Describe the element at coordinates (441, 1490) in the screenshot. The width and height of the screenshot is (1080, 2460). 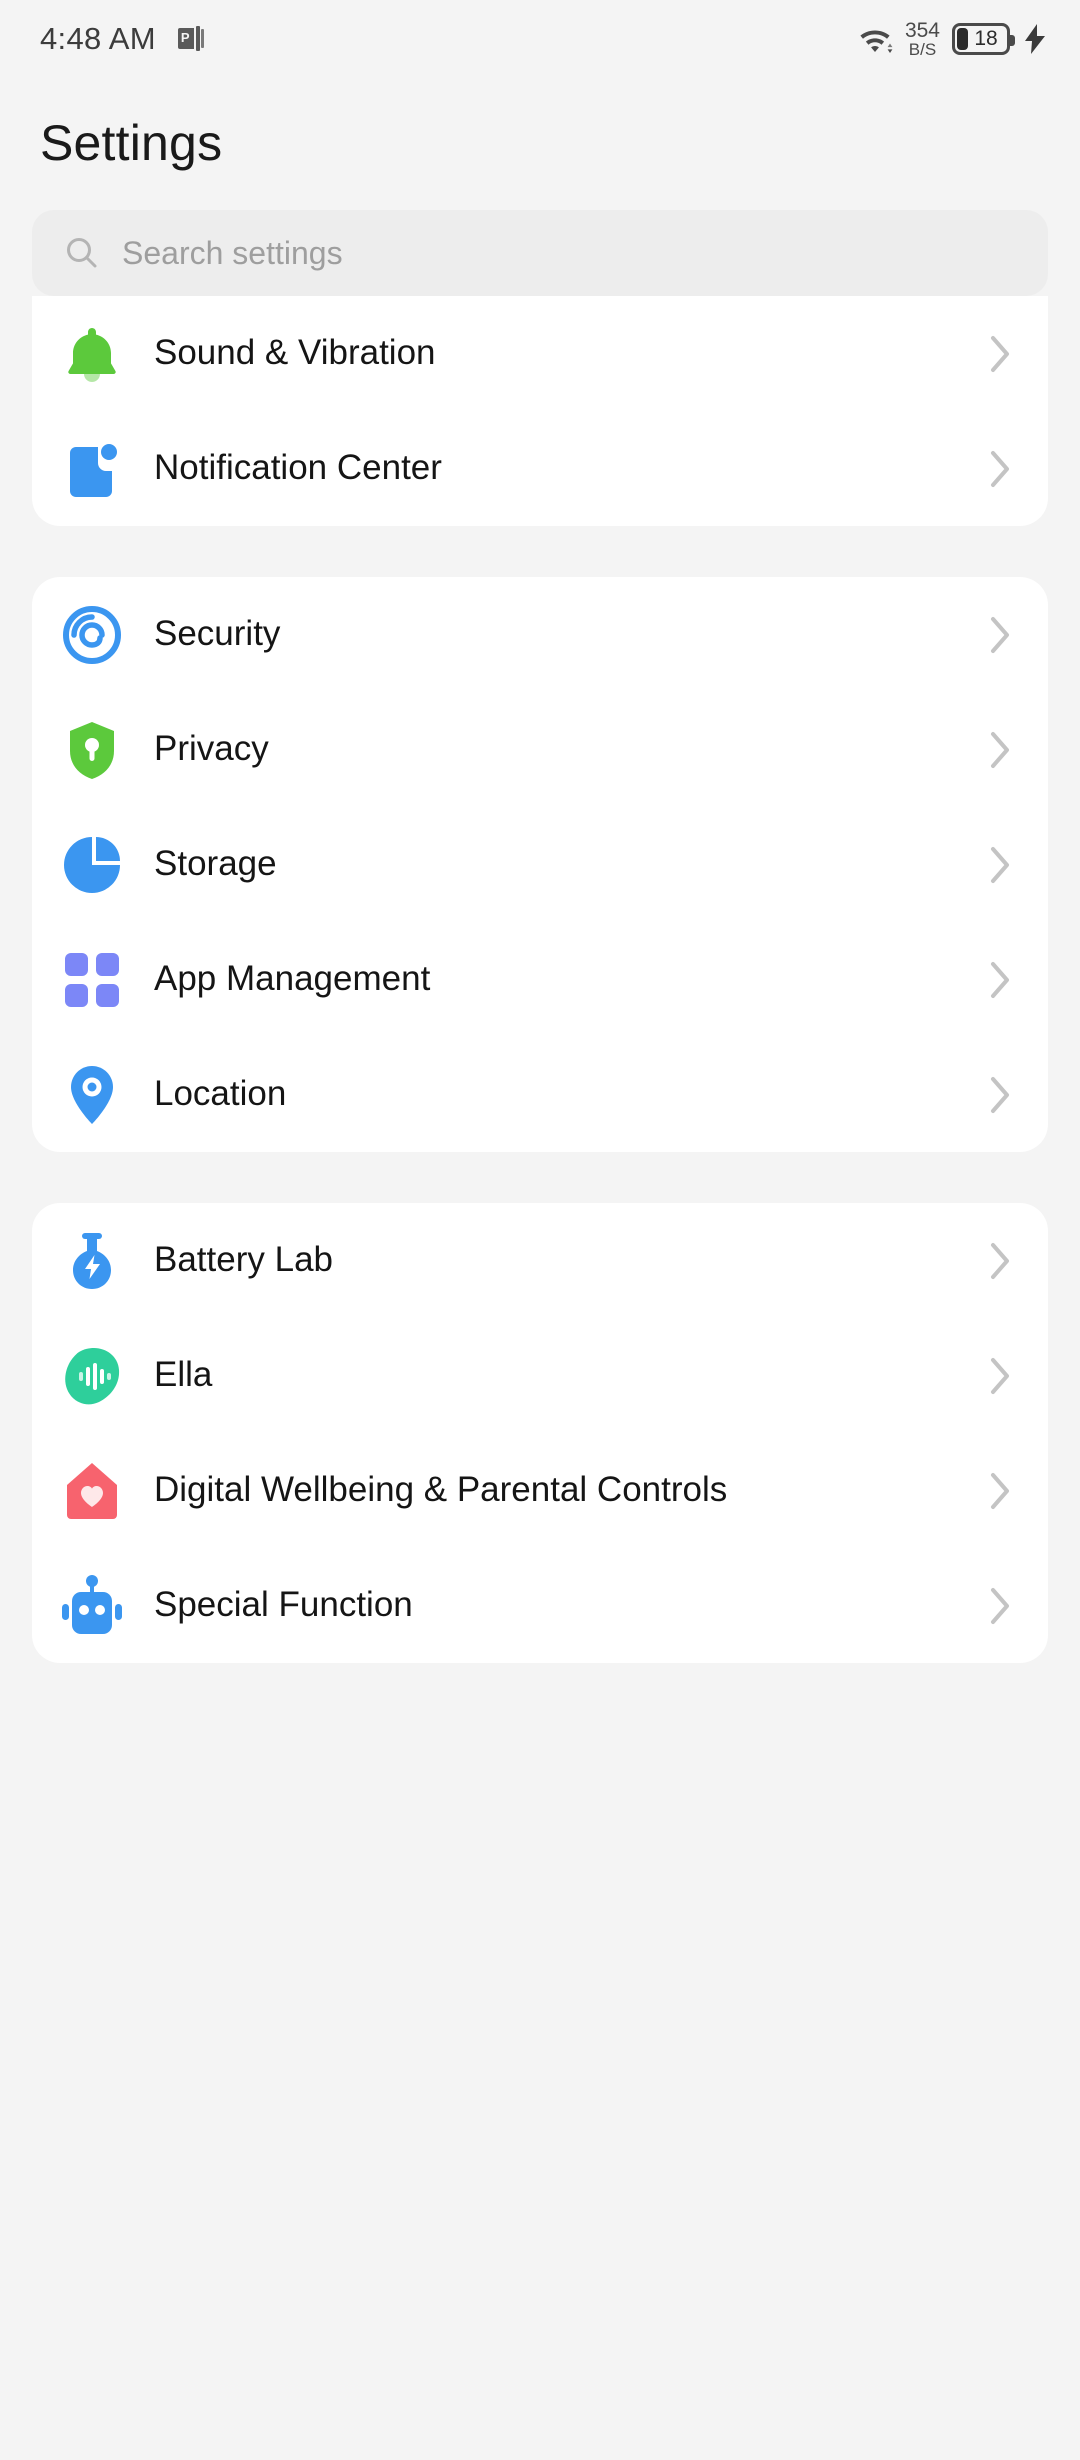
I see `settings-row-label: Digital Wellbeing & Parental Controls` at that location.